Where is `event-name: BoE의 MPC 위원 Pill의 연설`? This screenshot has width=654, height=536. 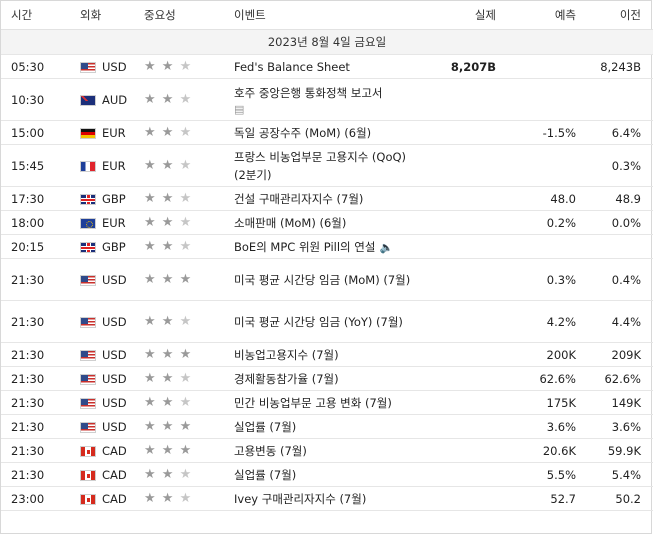
event-name: BoE의 MPC 위원 Pill의 연설 is located at coordinates (304, 247).